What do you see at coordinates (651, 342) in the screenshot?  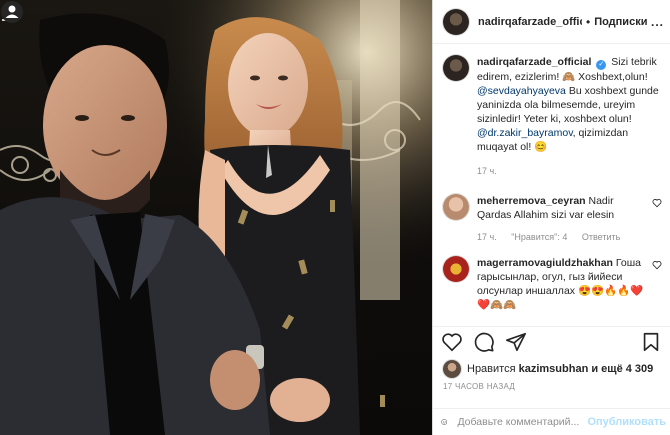 I see `bookmark-icon` at bounding box center [651, 342].